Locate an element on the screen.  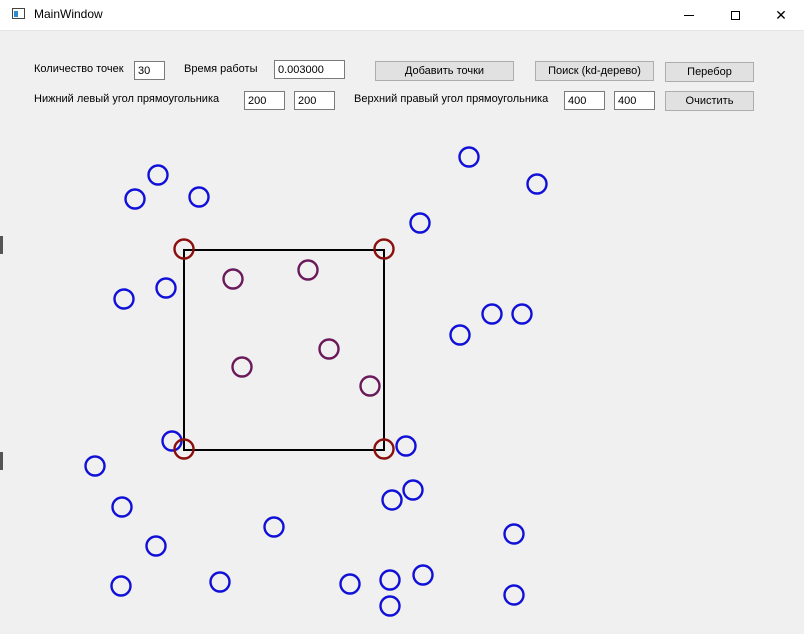
minimize-button is located at coordinates (689, 15).